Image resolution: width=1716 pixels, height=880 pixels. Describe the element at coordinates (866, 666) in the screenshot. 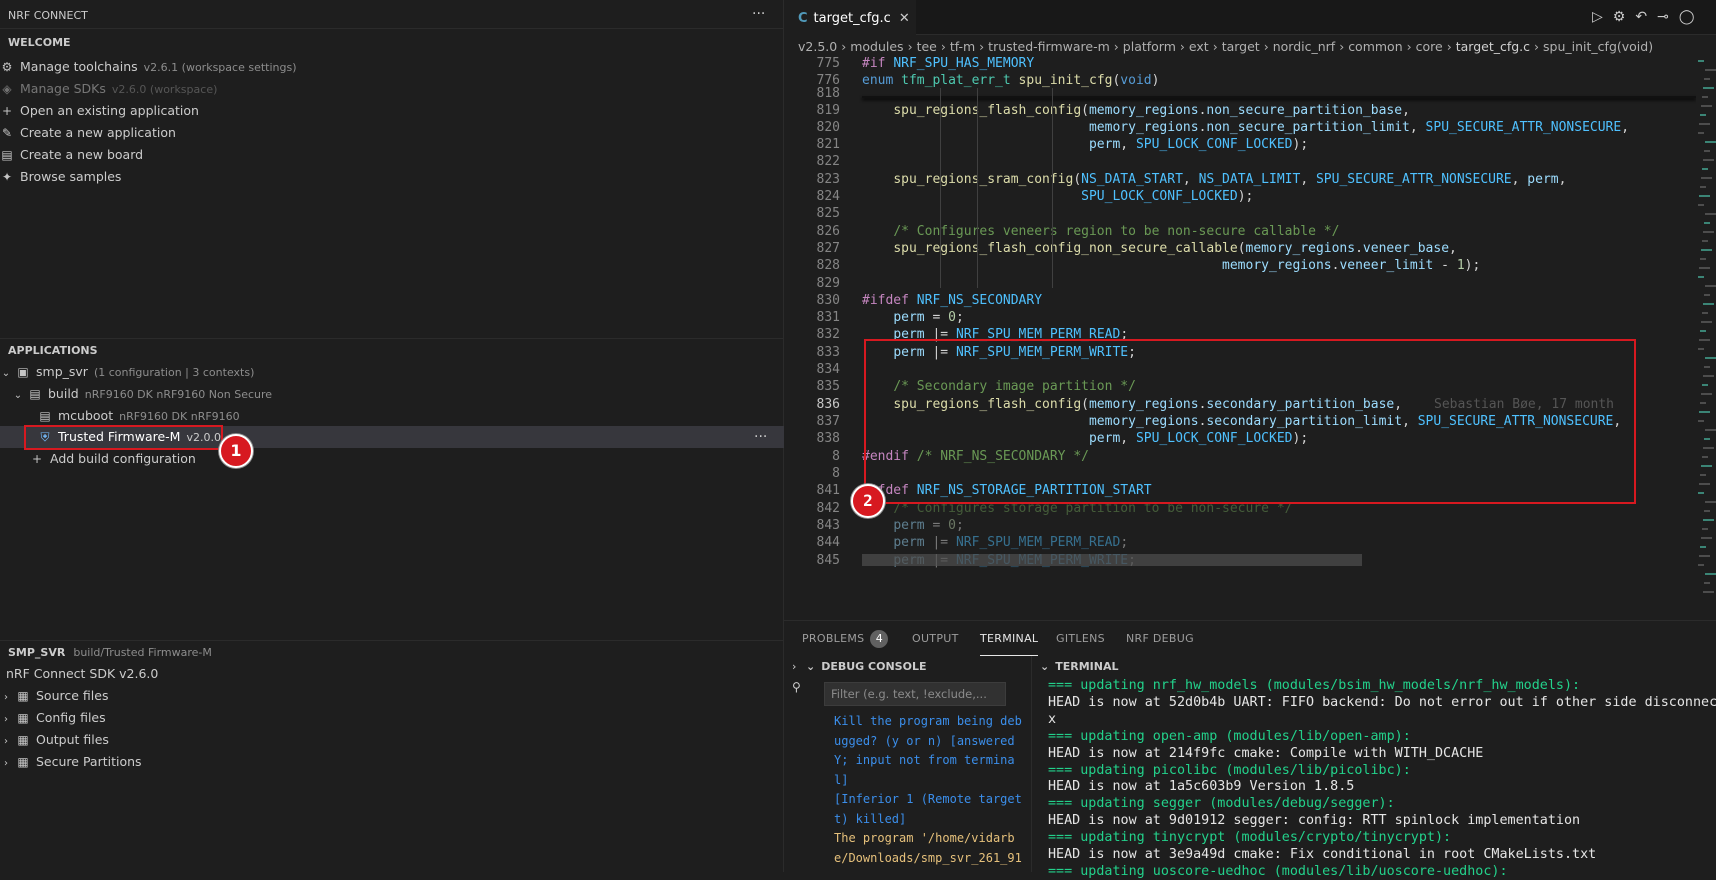

I see `debug-console-header: ⌄ DEBUG CONSOLE` at that location.